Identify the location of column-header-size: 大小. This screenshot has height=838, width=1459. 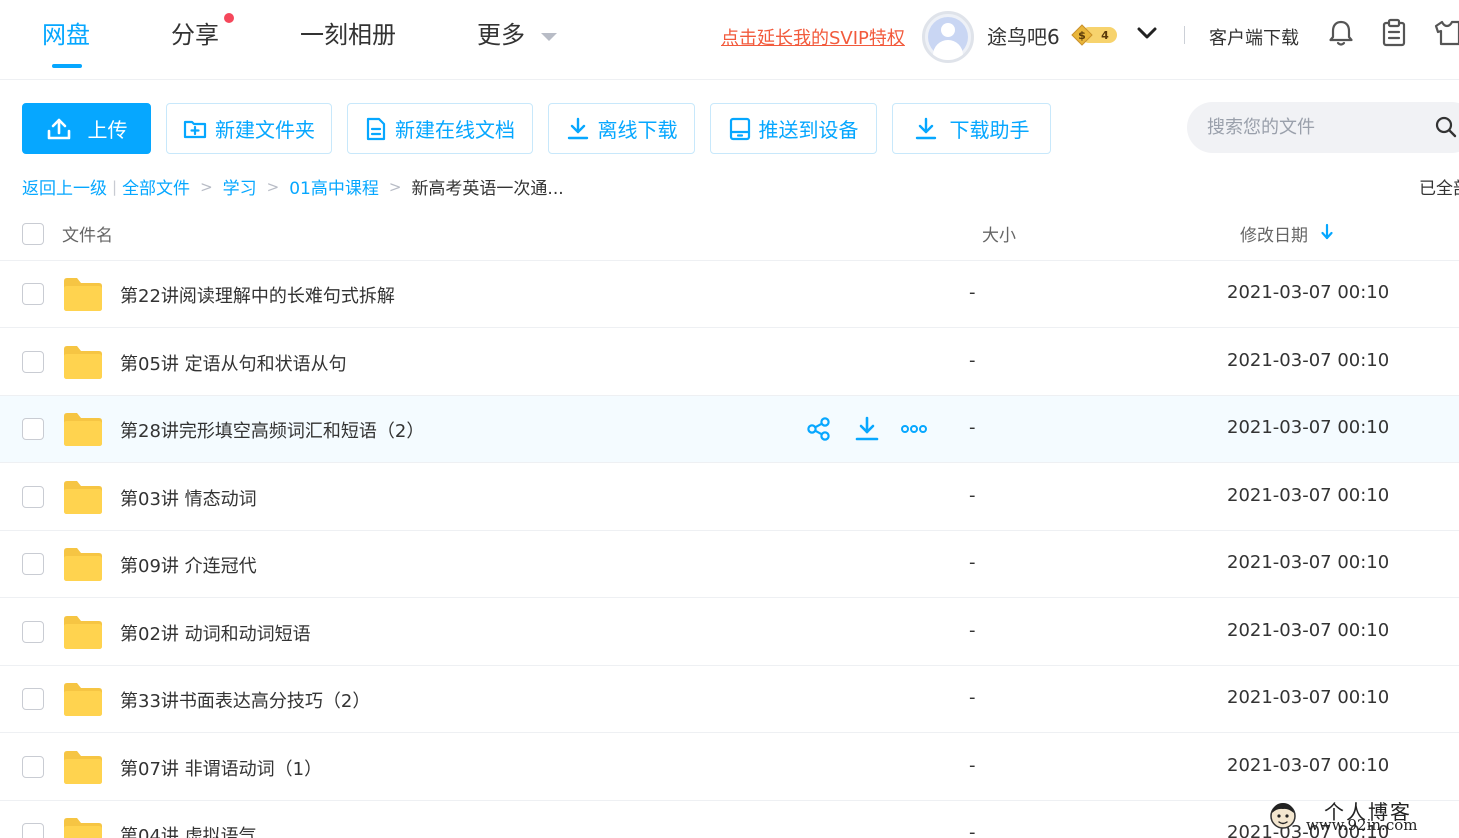
(999, 233).